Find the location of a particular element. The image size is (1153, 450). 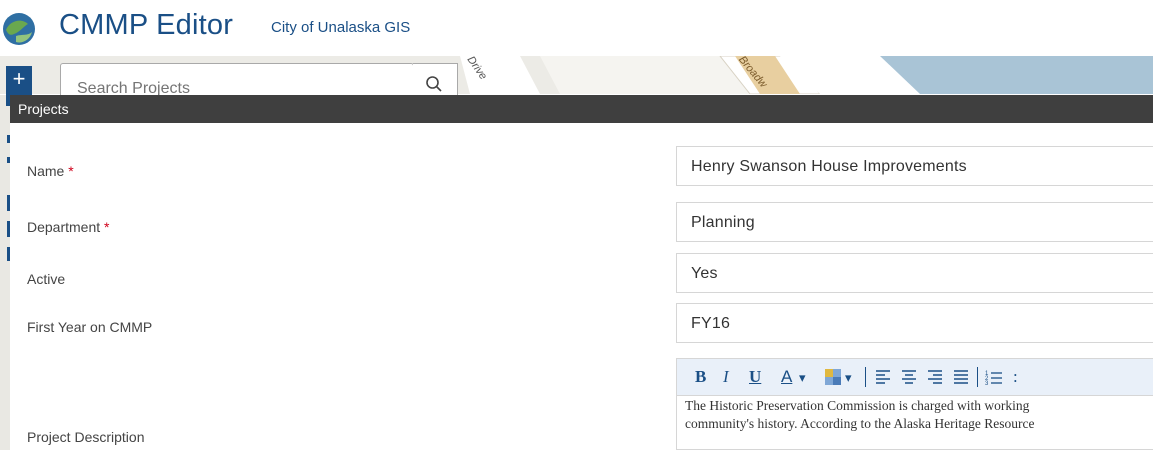

italic-button: I is located at coordinates (726, 377).